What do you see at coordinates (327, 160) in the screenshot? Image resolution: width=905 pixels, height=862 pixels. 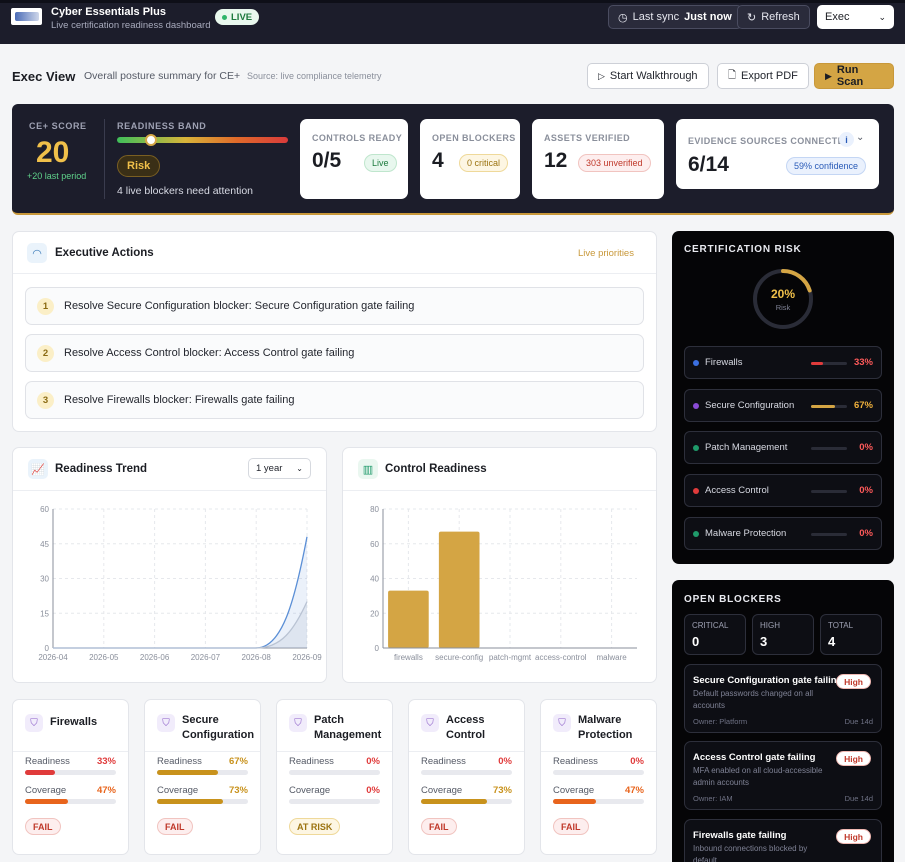 I see `kpi-value: 0/5` at bounding box center [327, 160].